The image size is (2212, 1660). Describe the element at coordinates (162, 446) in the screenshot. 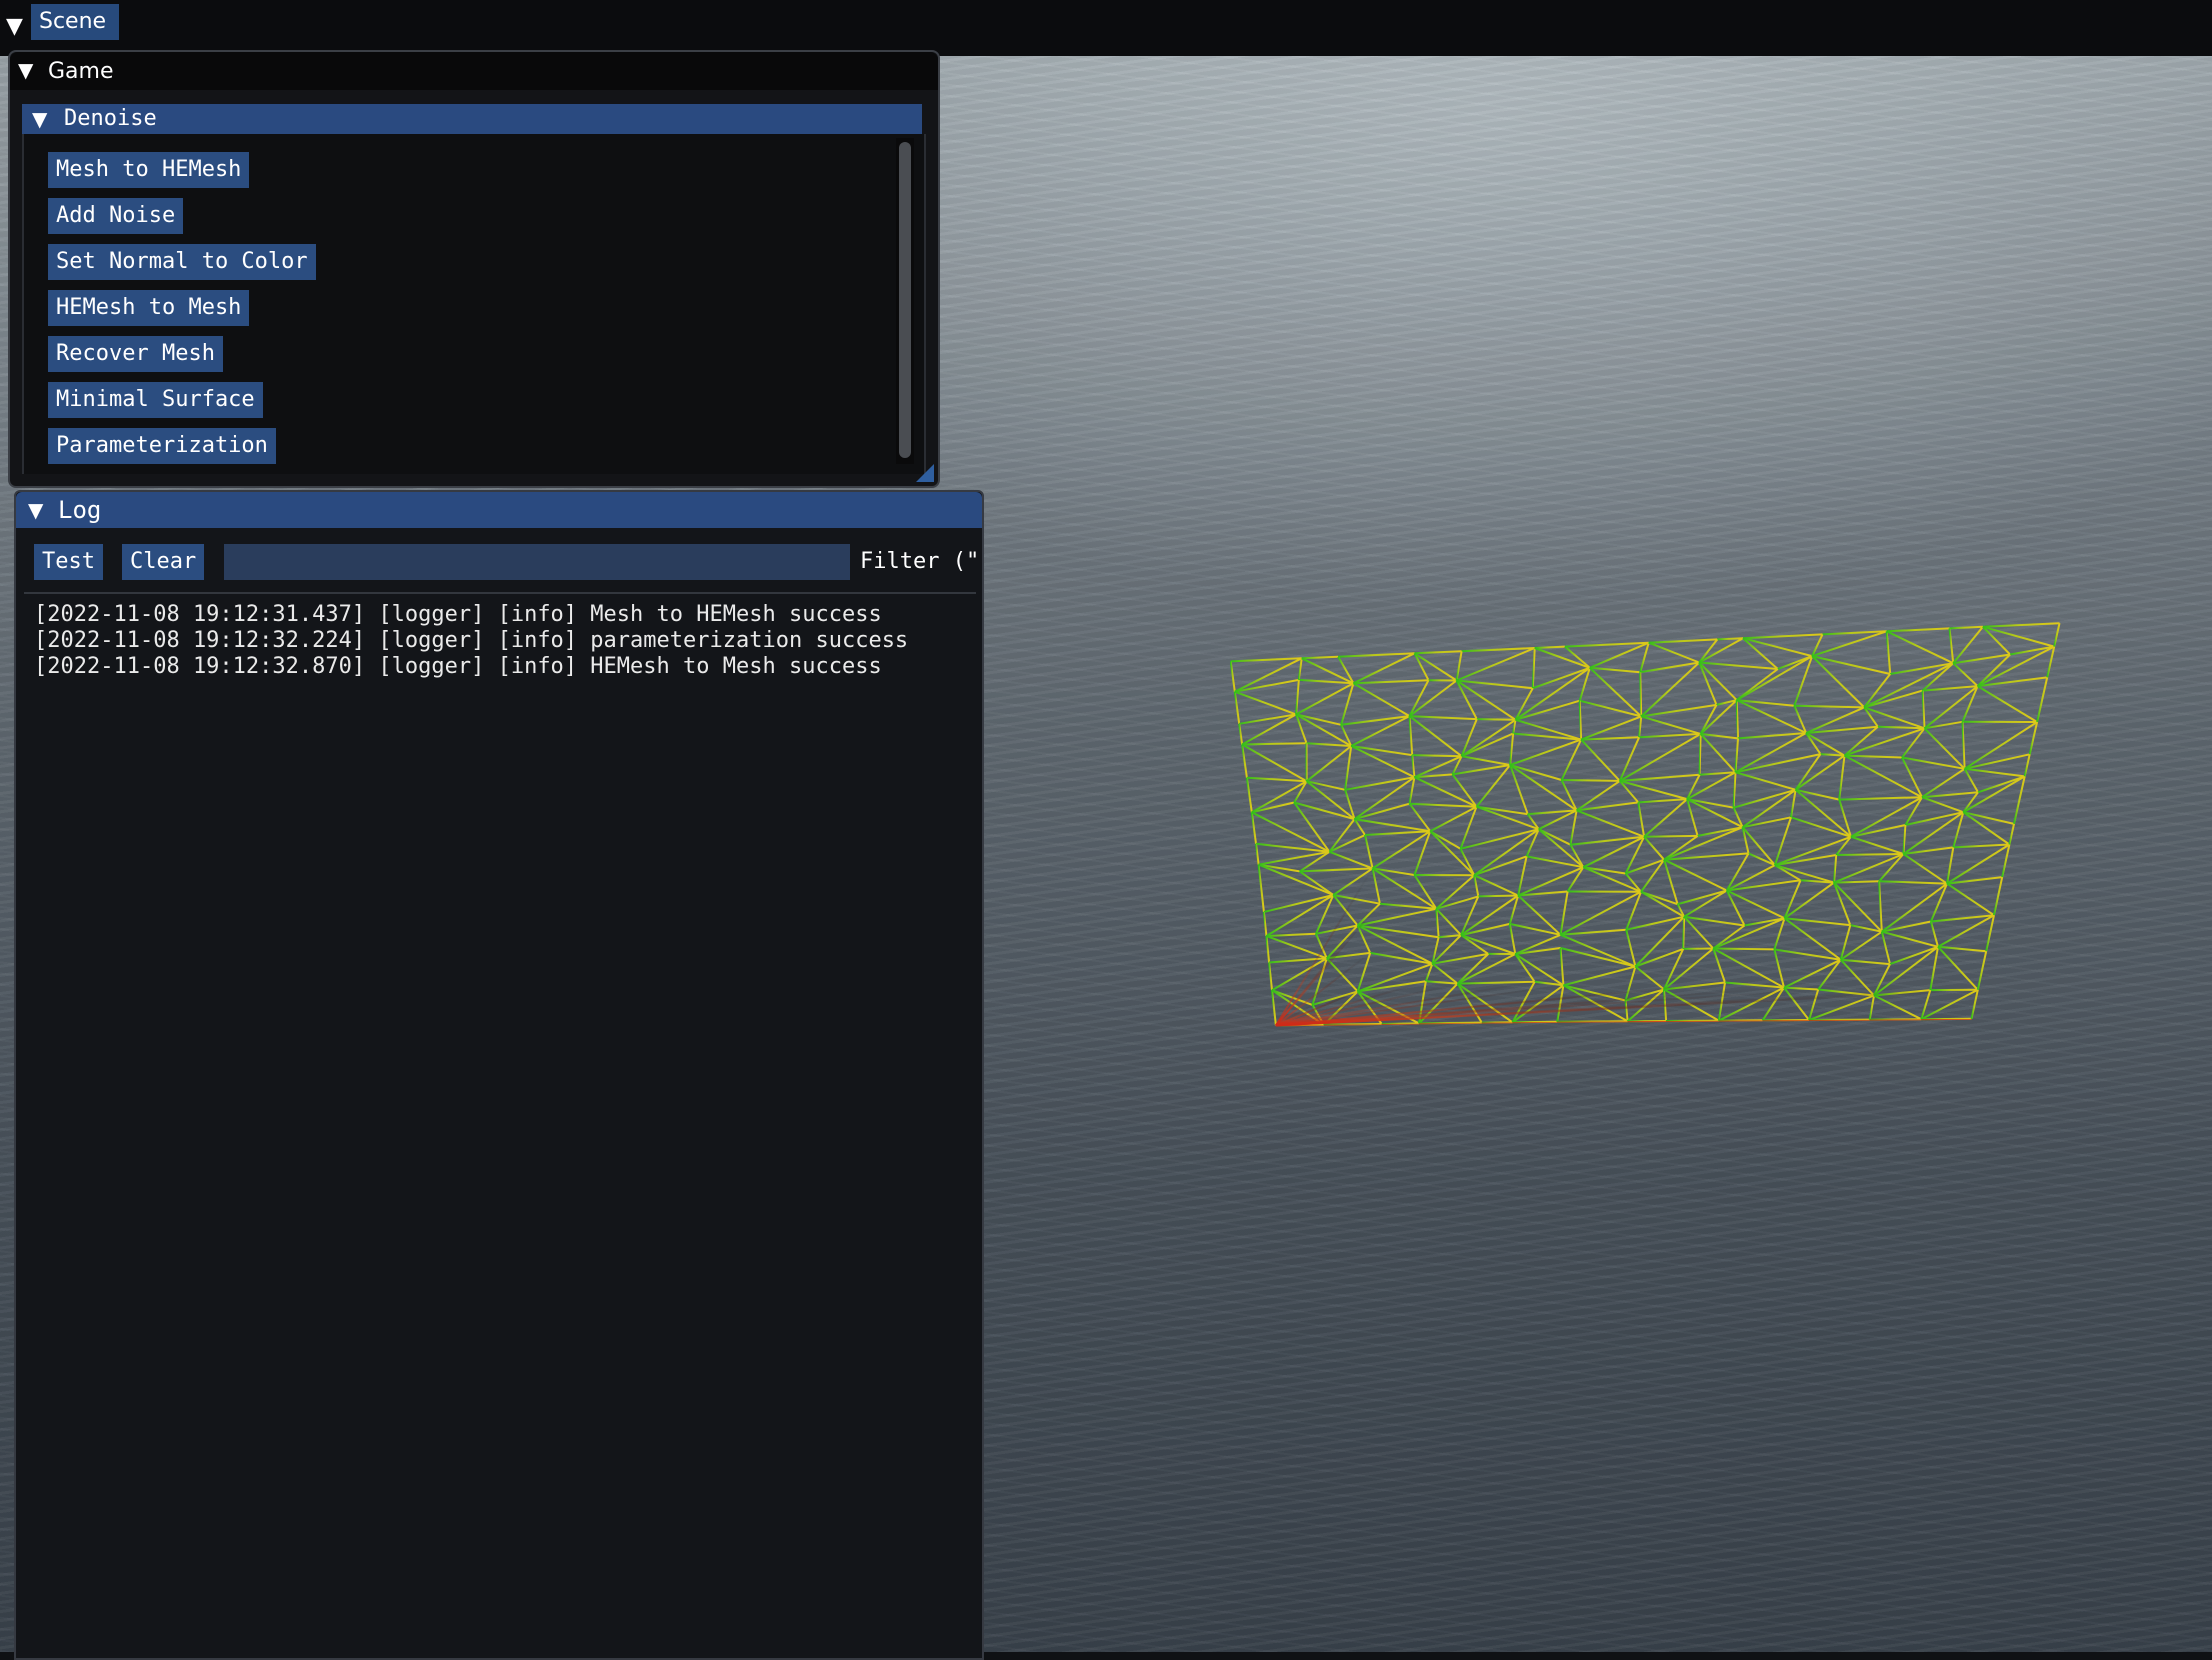

I see `parameterization-button: Parameterization` at that location.